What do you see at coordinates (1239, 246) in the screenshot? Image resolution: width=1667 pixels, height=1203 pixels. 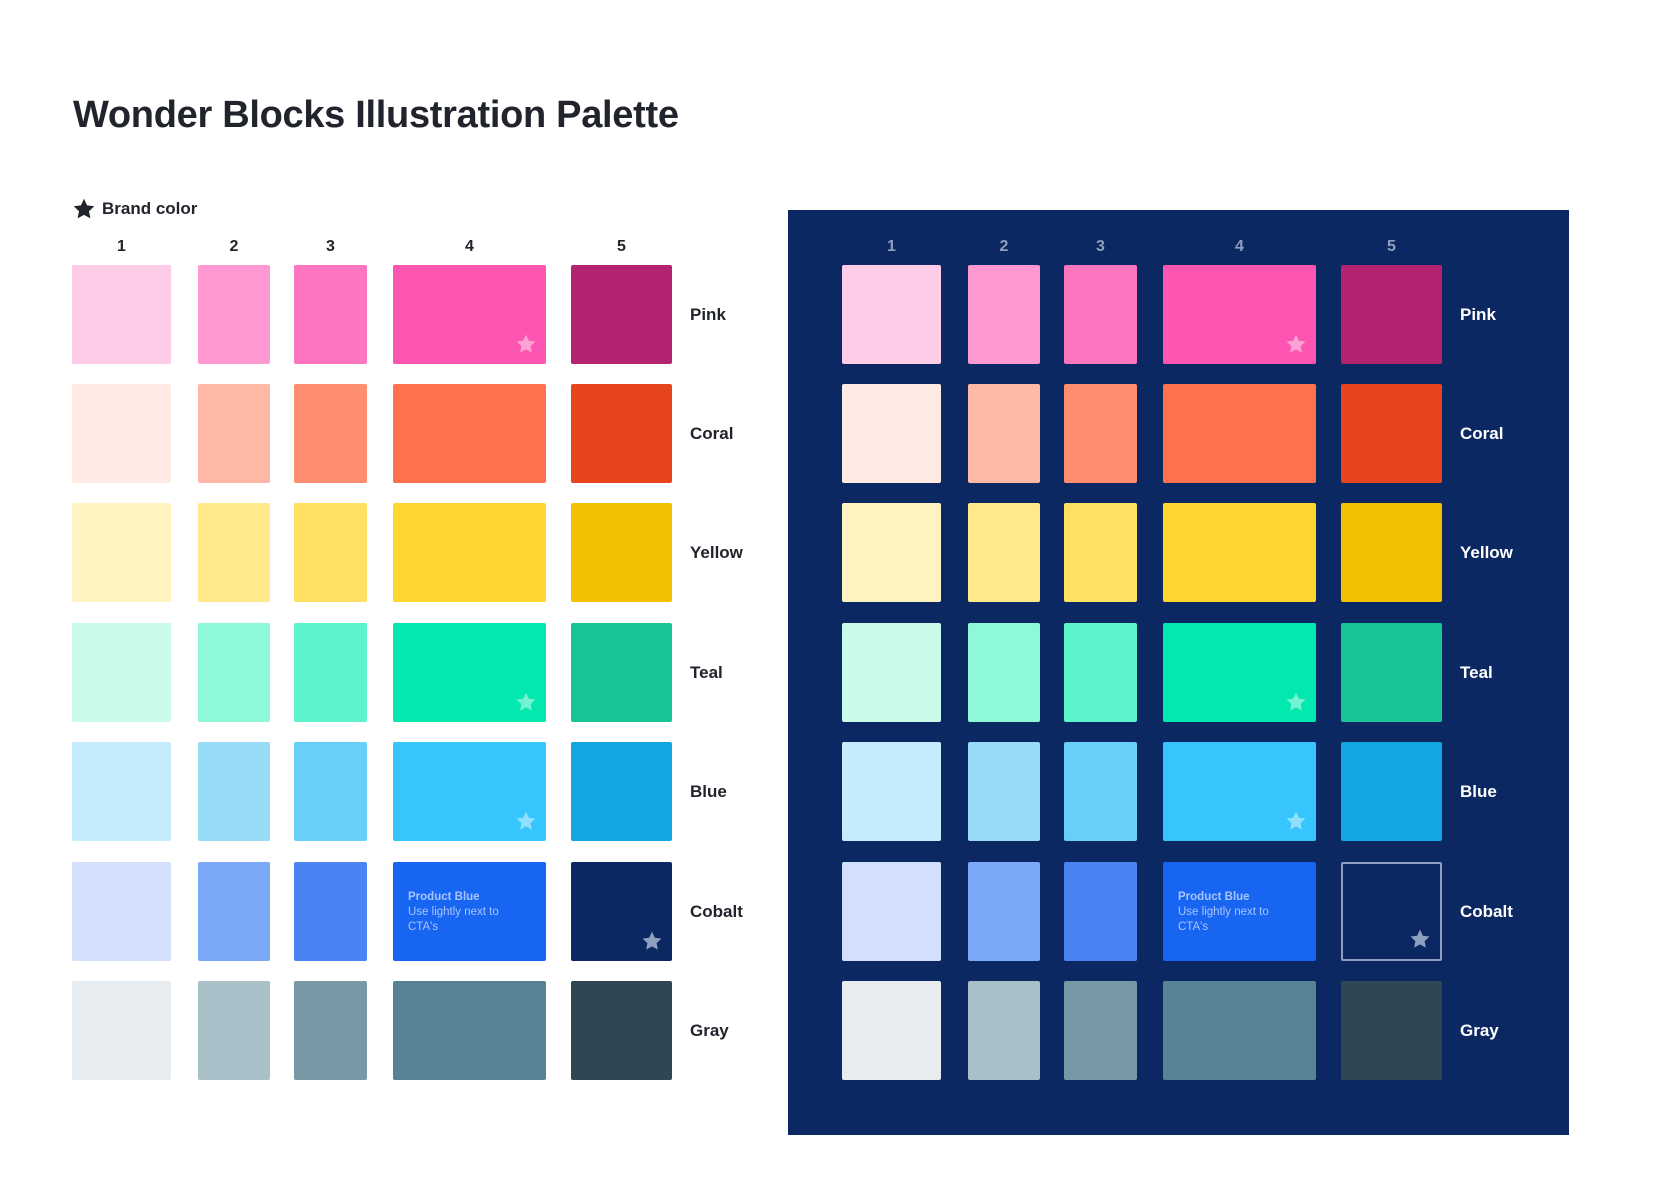 I see `column-header-4: 4` at bounding box center [1239, 246].